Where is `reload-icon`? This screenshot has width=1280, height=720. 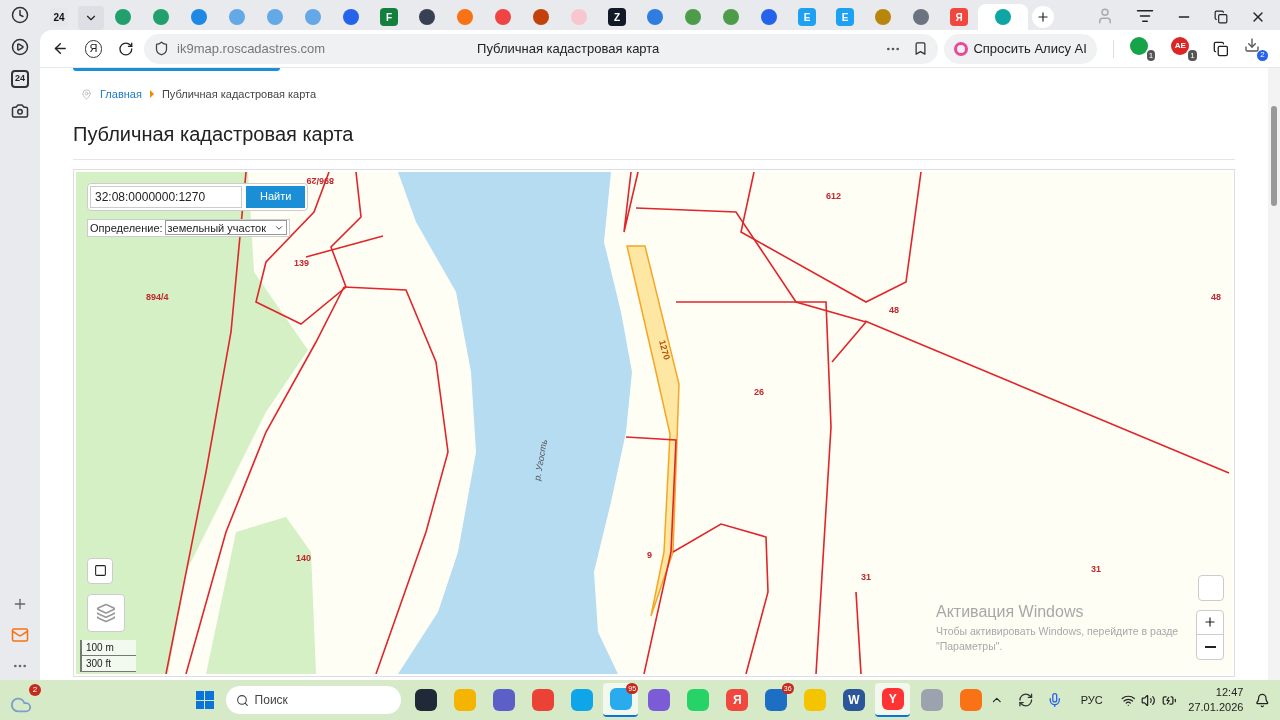
reload-icon is located at coordinates (126, 48).